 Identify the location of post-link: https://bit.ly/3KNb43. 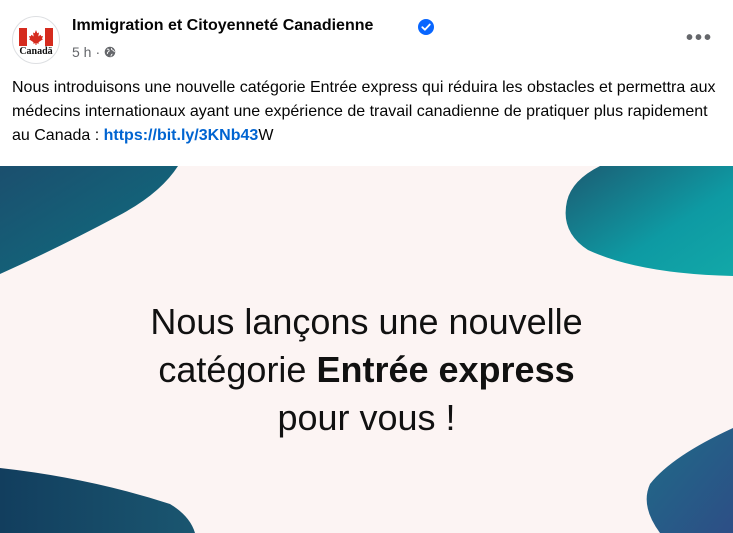
(181, 135).